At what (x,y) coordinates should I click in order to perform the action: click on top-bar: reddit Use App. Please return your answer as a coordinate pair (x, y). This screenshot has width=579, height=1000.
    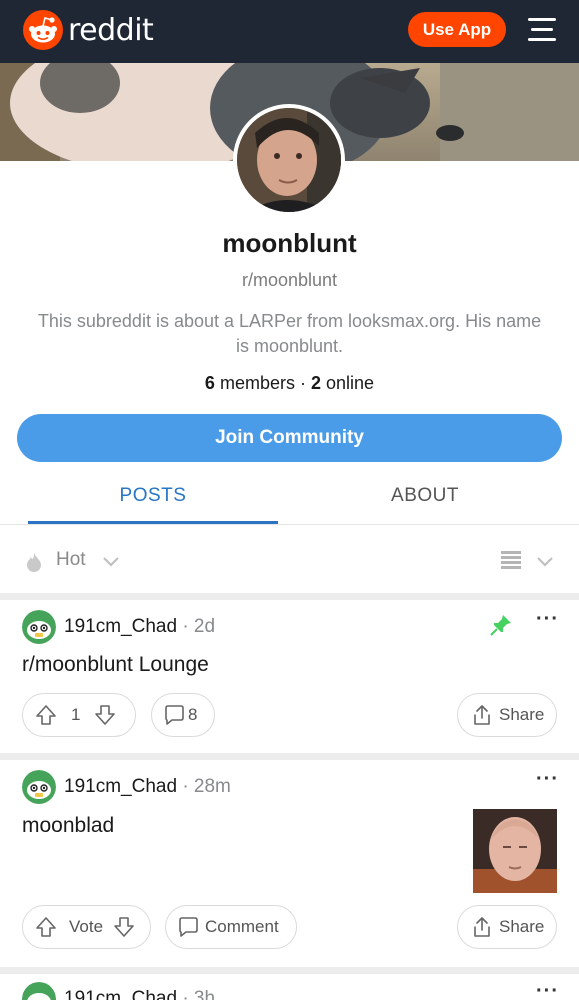
    Looking at the image, I should click on (289, 31).